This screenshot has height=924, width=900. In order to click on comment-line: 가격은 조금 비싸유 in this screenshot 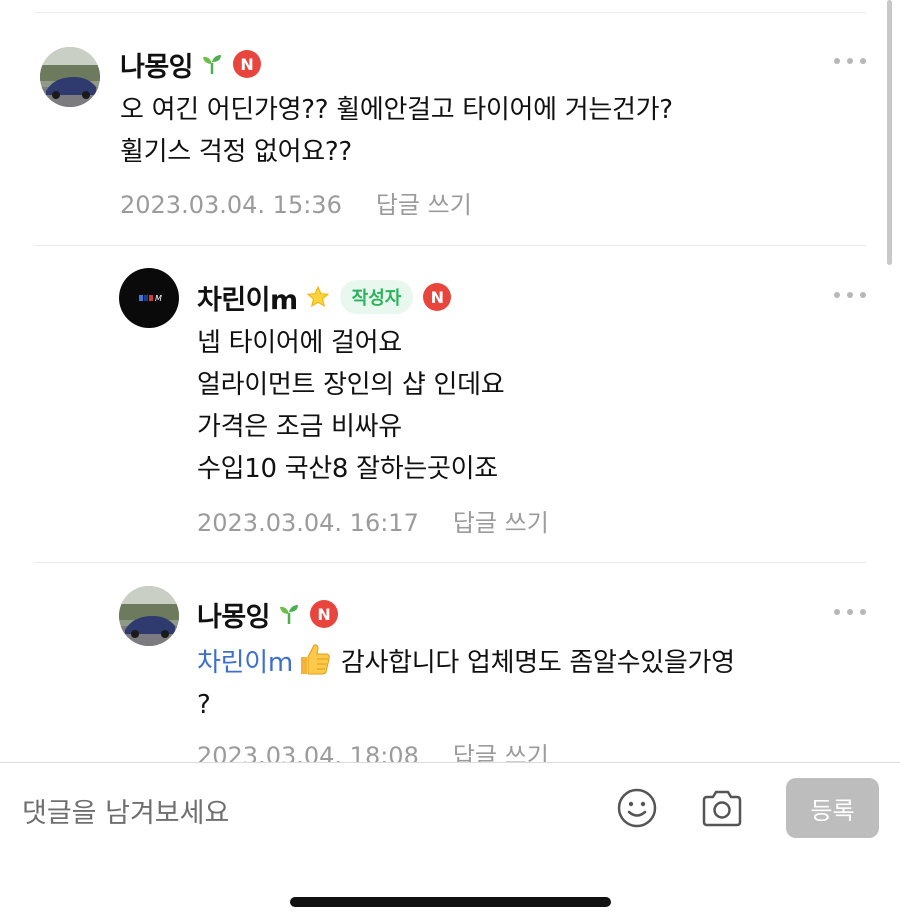, I will do `click(299, 427)`.